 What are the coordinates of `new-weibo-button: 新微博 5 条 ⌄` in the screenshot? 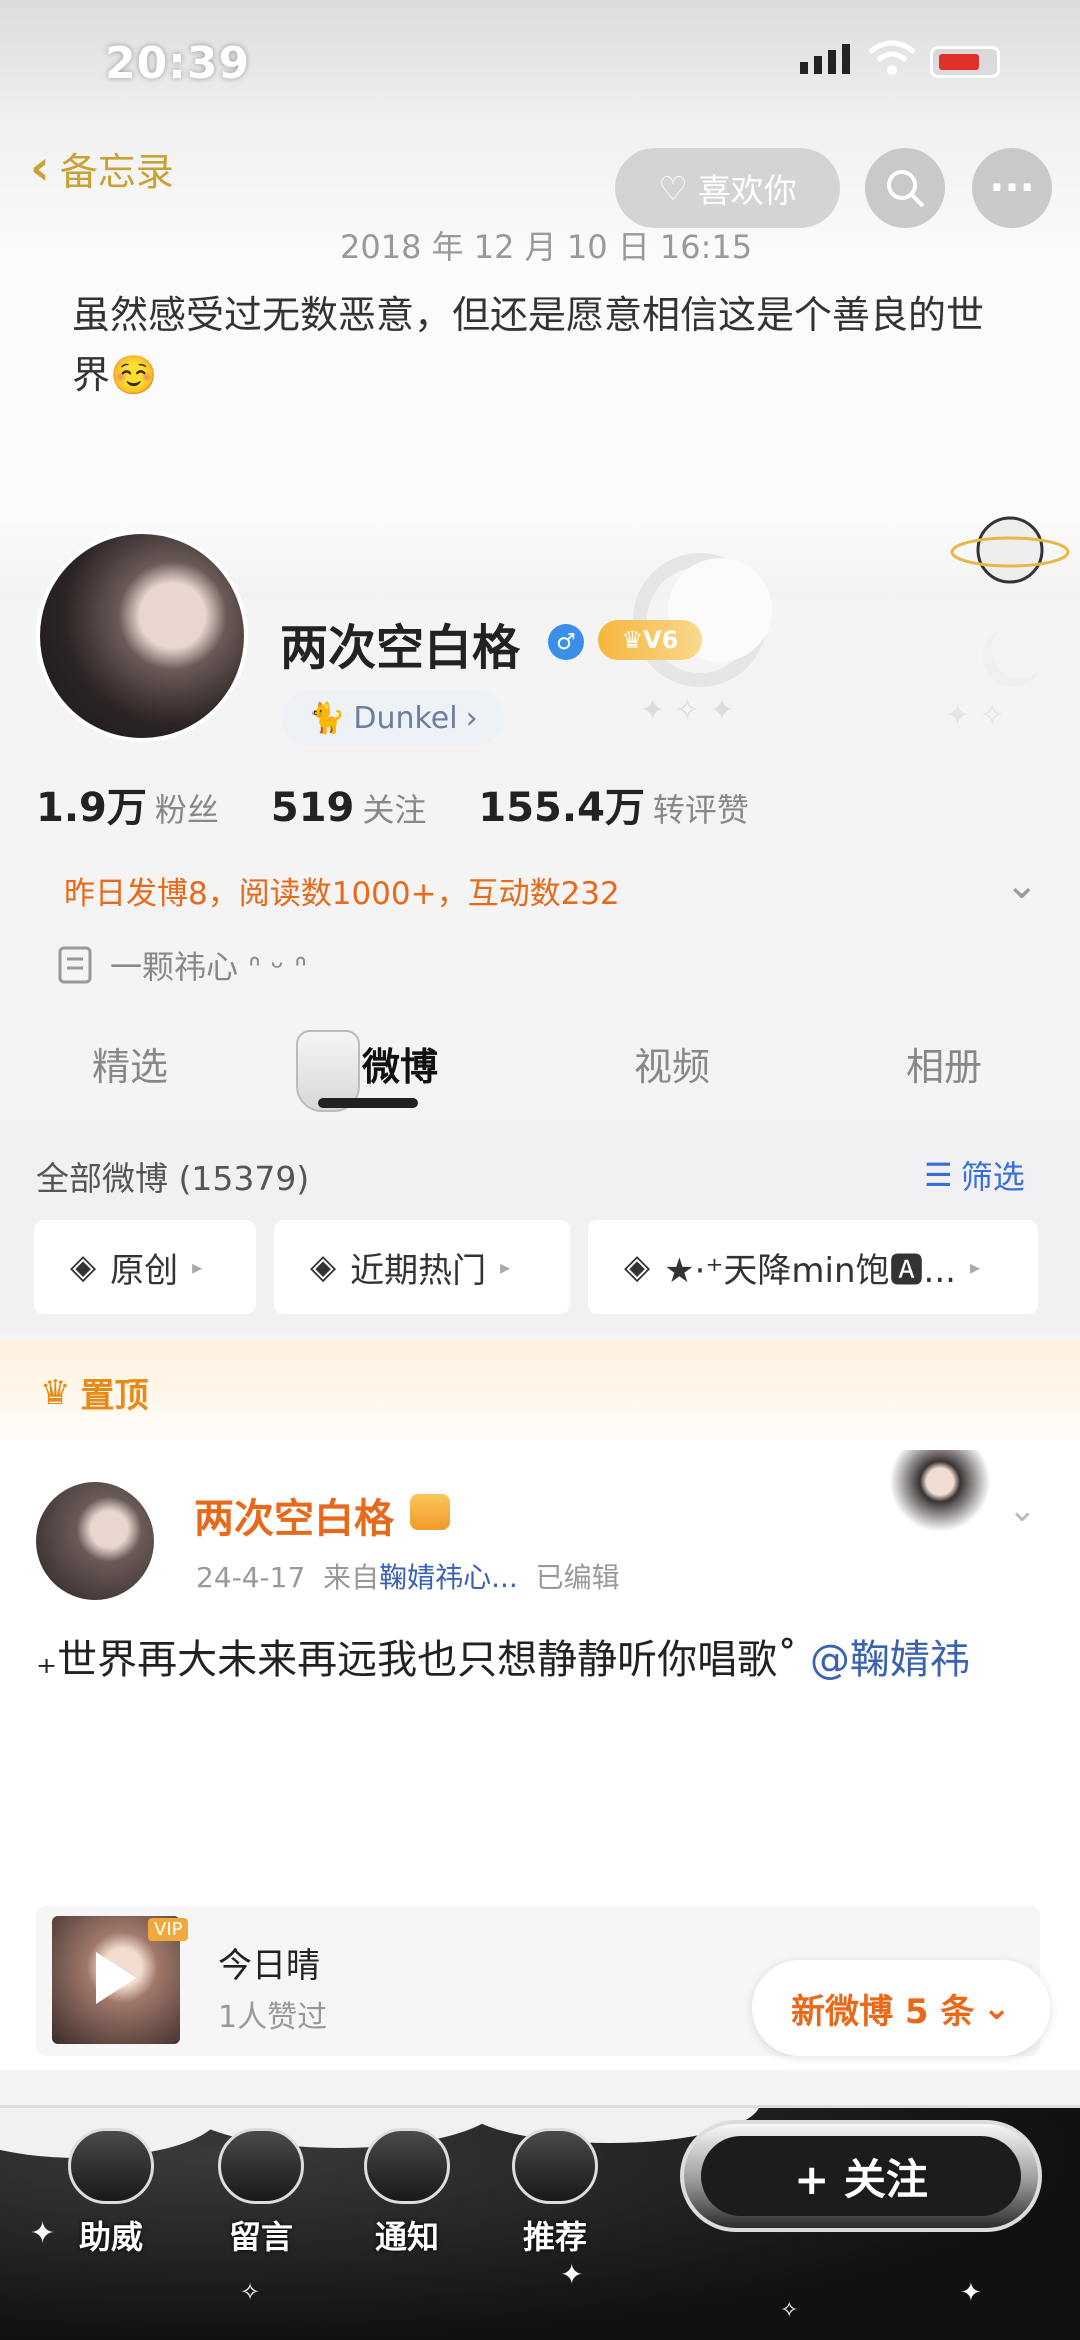 It's located at (901, 2008).